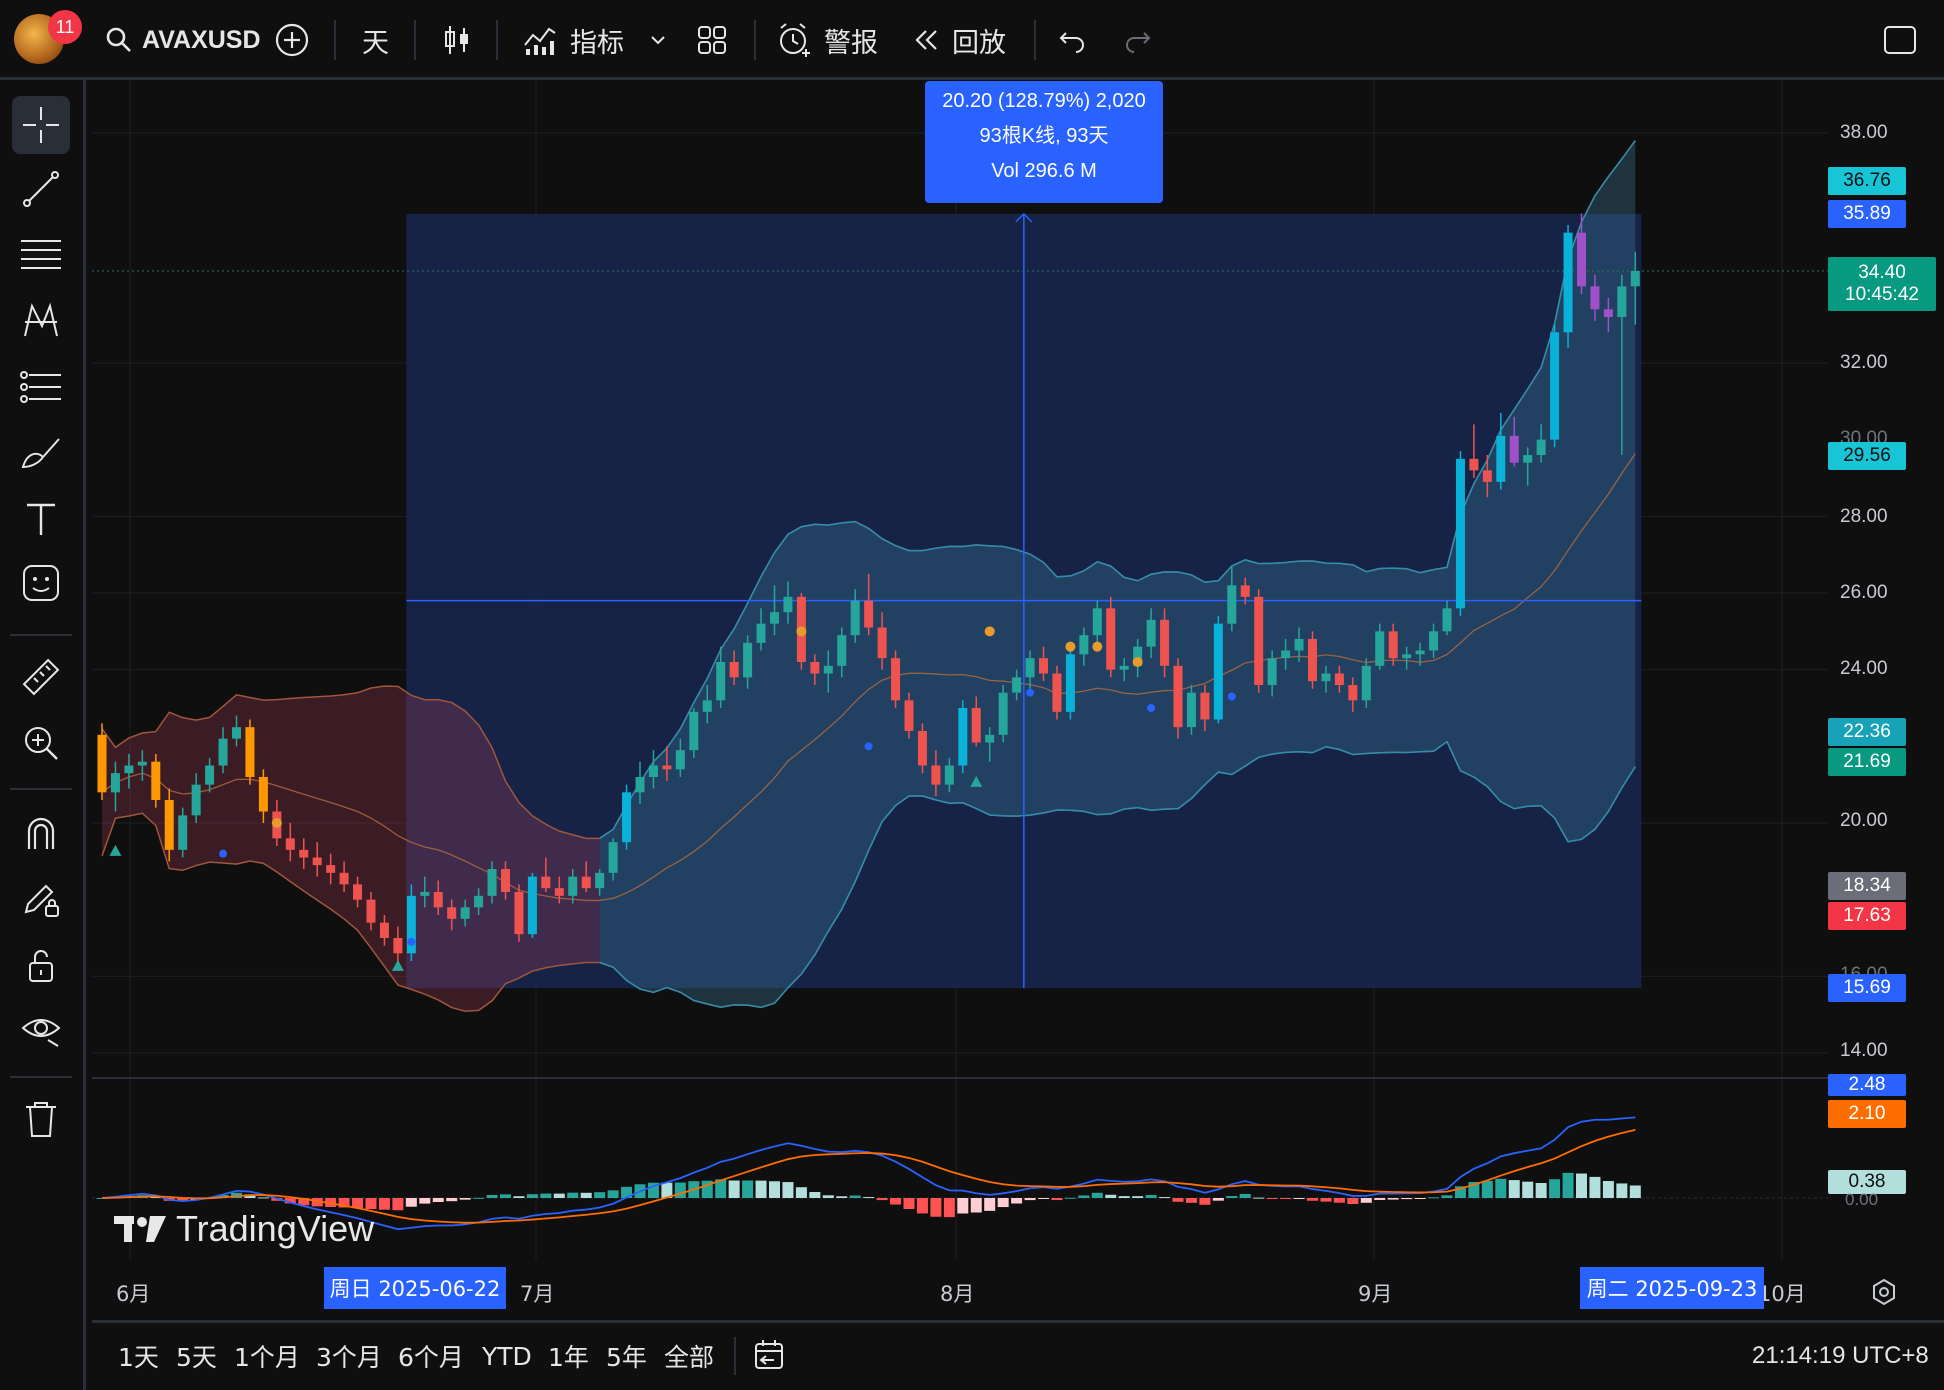  I want to click on range-3m: 3个月, so click(349, 1356).